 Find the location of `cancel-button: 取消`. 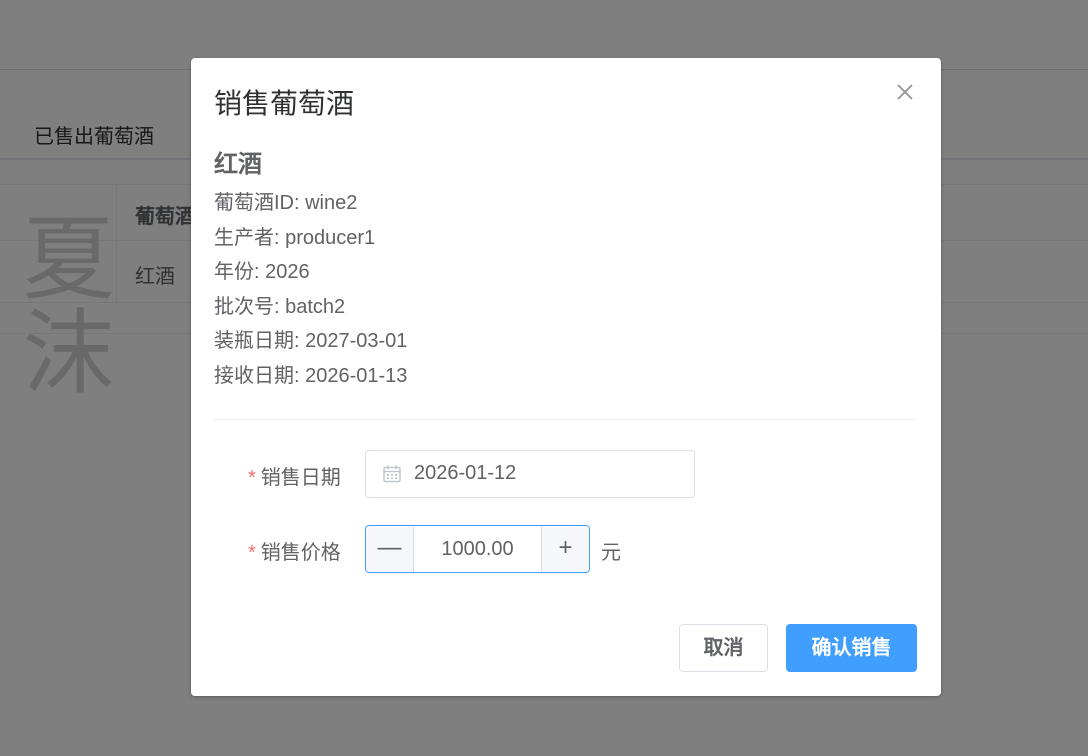

cancel-button: 取消 is located at coordinates (723, 648).